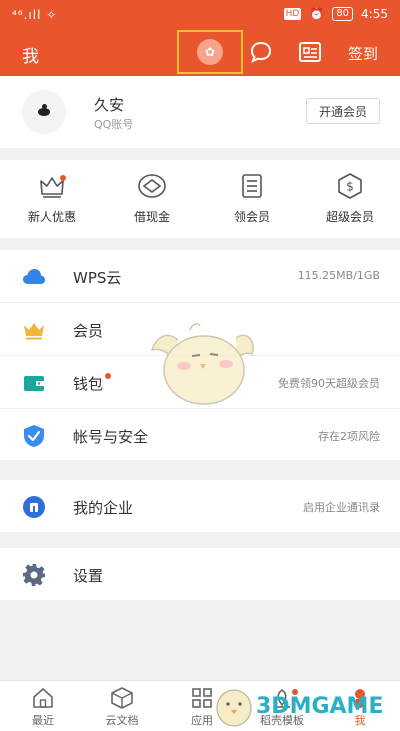  What do you see at coordinates (34, 507) in the screenshot?
I see `enterprise-icon` at bounding box center [34, 507].